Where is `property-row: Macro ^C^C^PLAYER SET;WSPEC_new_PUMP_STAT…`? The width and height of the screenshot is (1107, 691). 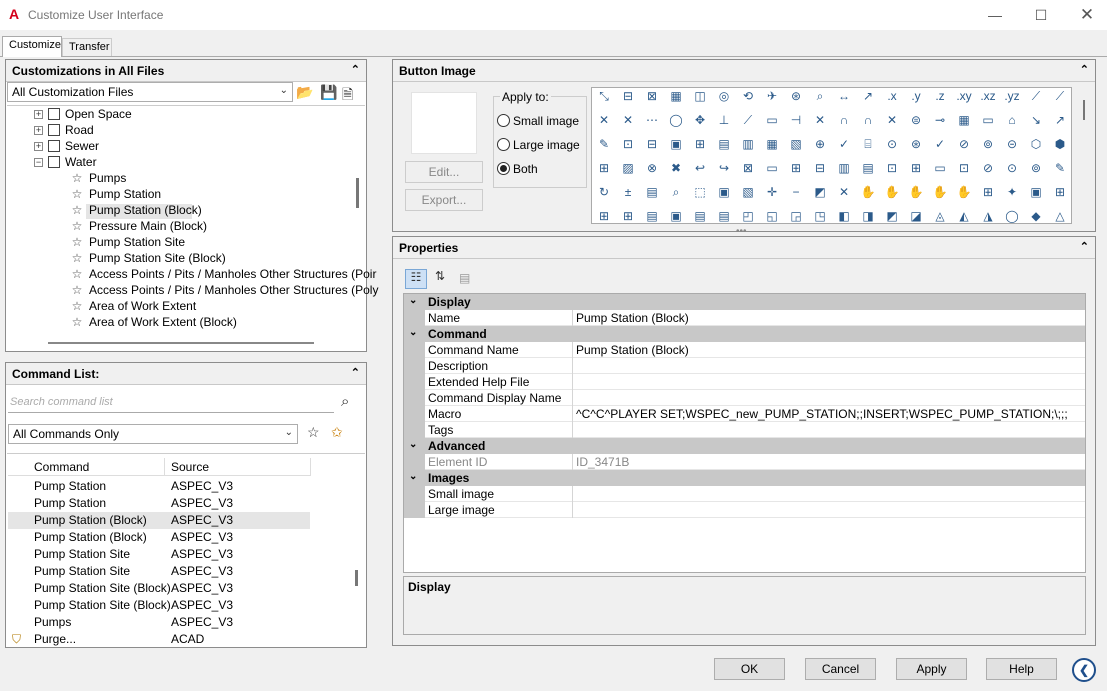
property-row: Macro ^C^C^PLAYER SET;WSPEC_new_PUMP_STAT… is located at coordinates (744, 414).